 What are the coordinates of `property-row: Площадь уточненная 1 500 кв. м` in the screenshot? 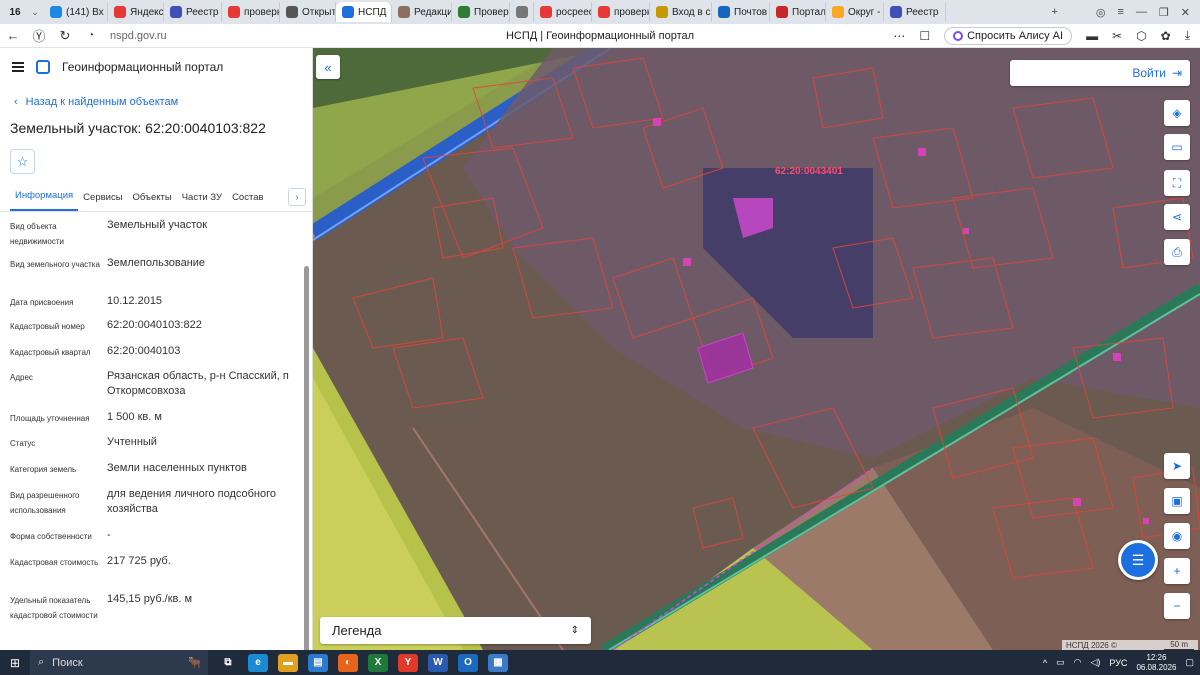 It's located at (150, 418).